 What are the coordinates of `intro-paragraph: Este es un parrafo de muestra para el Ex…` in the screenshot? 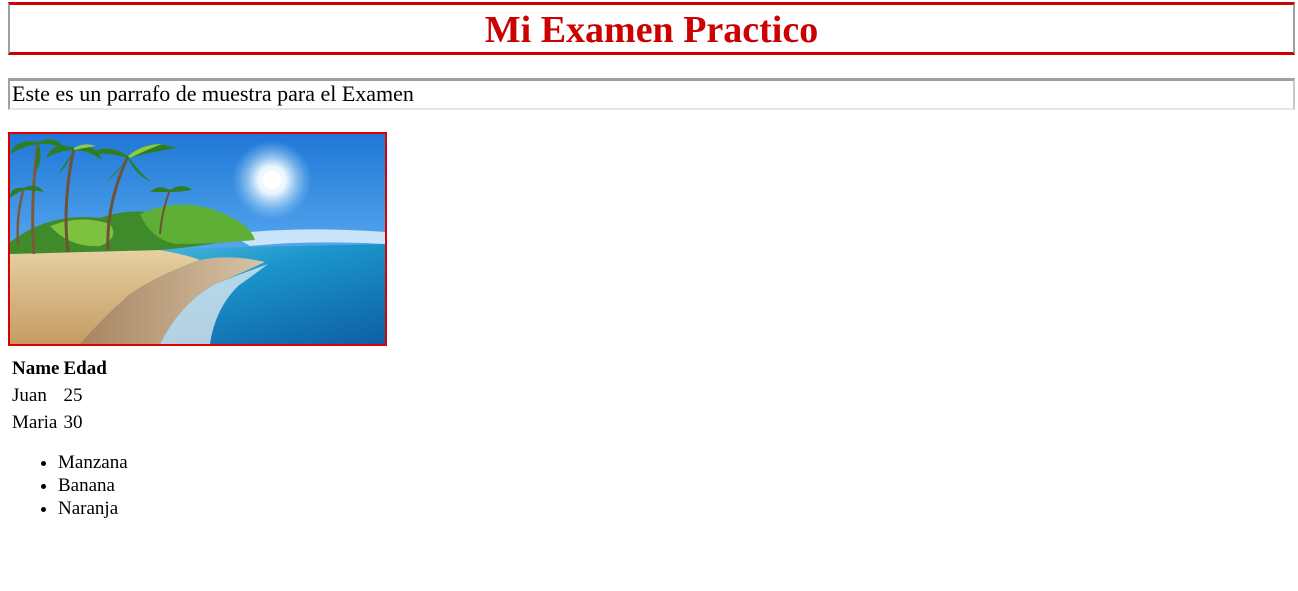 It's located at (213, 93).